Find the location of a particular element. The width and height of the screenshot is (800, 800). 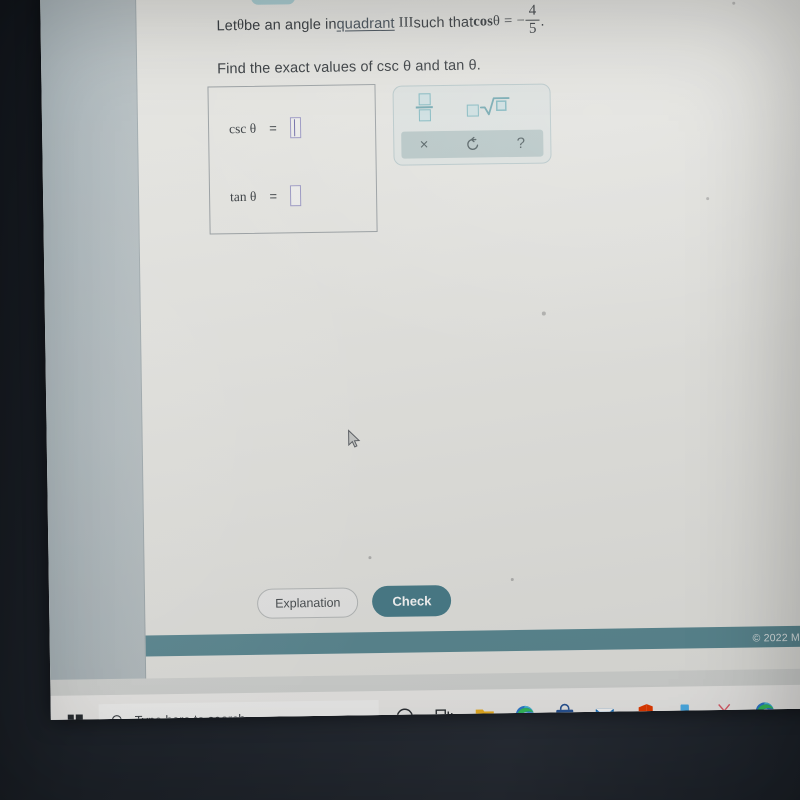

undo-button is located at coordinates (472, 143).